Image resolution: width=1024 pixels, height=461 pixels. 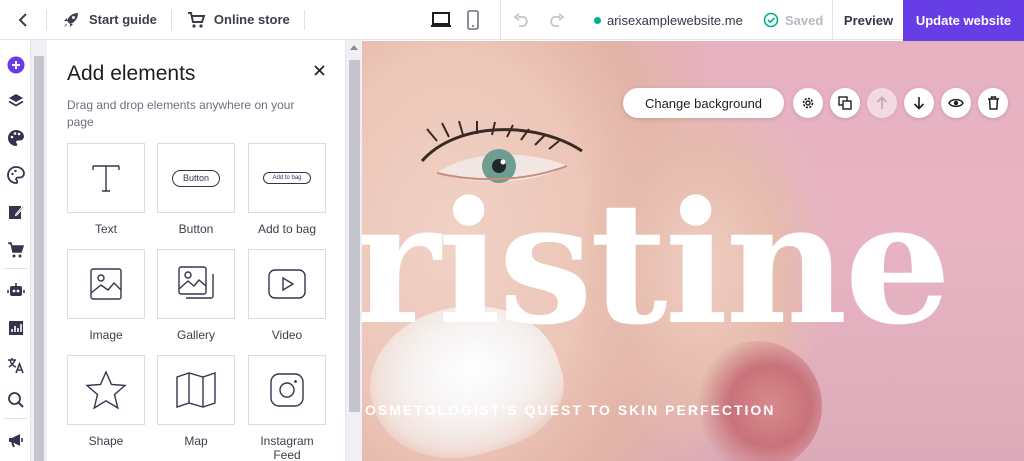 I want to click on element-gallery: Gallery, so click(x=196, y=295).